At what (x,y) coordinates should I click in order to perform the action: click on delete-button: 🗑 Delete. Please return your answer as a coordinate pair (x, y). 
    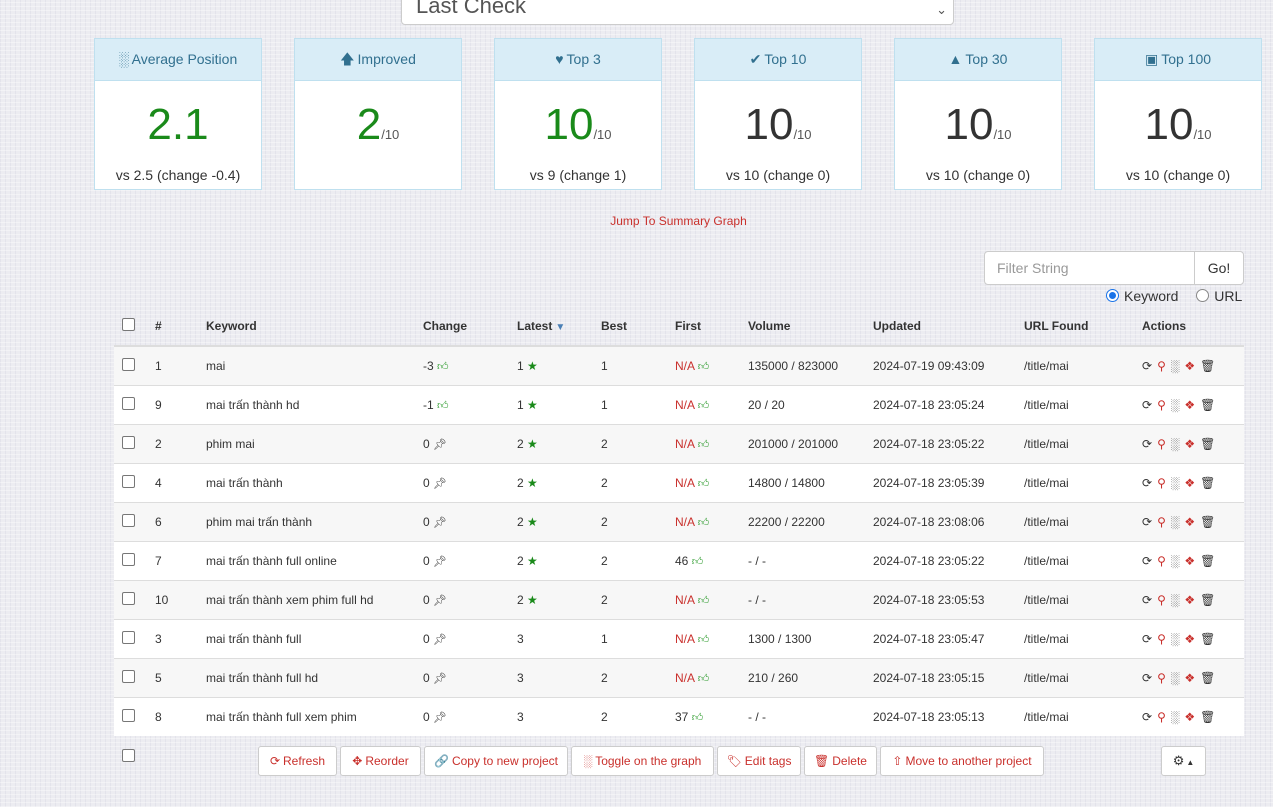
    Looking at the image, I should click on (840, 761).